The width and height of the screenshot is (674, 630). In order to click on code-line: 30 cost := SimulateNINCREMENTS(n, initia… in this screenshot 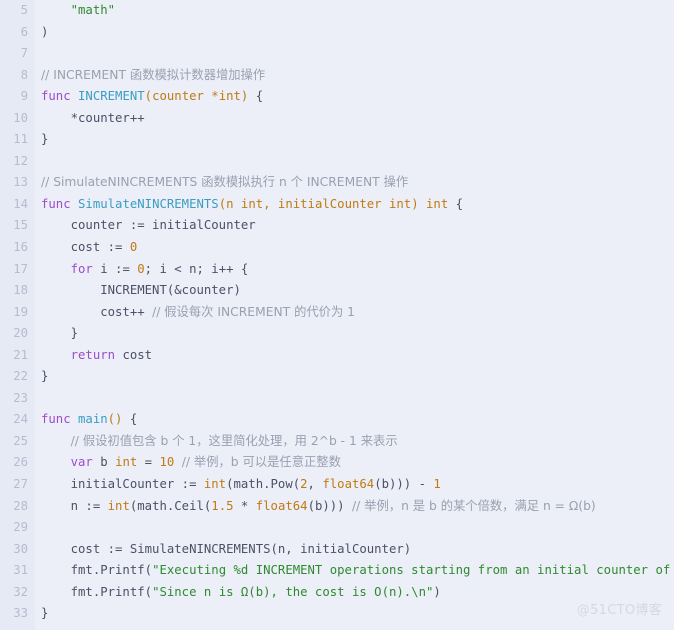, I will do `click(337, 550)`.